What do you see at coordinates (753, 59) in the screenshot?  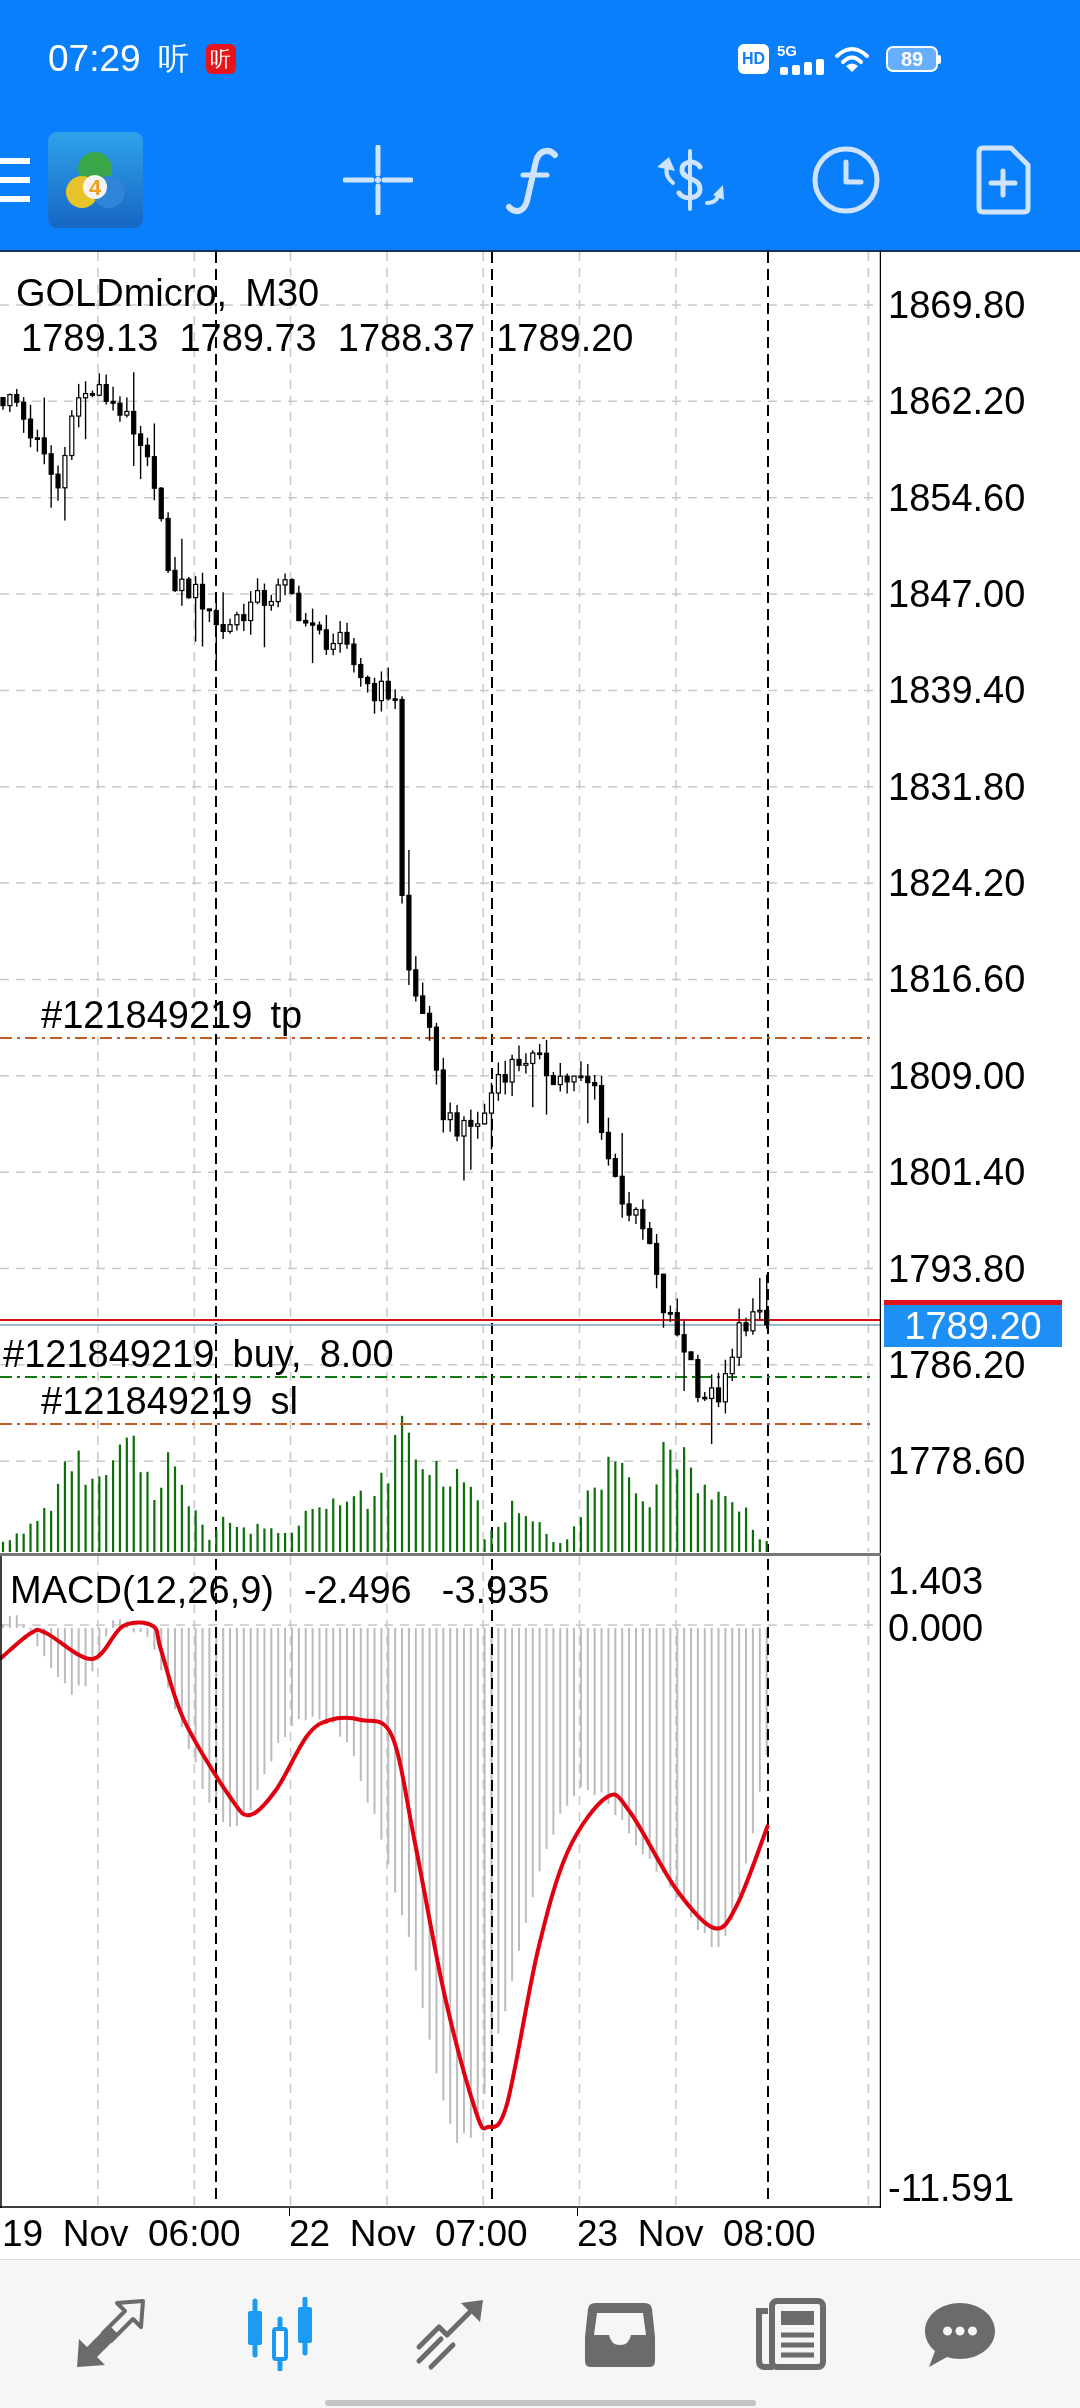 I see `hd-badge: HD` at bounding box center [753, 59].